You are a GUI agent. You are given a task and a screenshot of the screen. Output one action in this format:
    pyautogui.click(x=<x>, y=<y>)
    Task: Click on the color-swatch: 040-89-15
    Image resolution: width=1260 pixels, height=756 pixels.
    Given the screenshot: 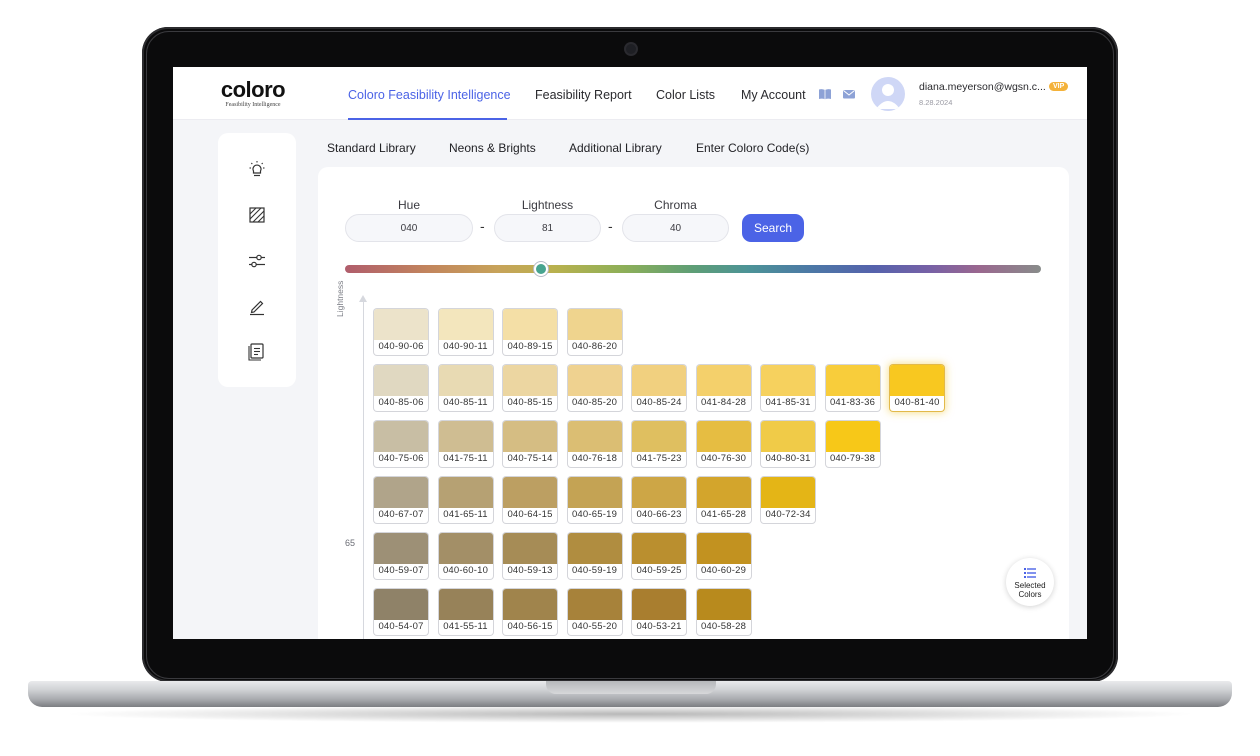 What is the action you would take?
    pyautogui.click(x=530, y=332)
    